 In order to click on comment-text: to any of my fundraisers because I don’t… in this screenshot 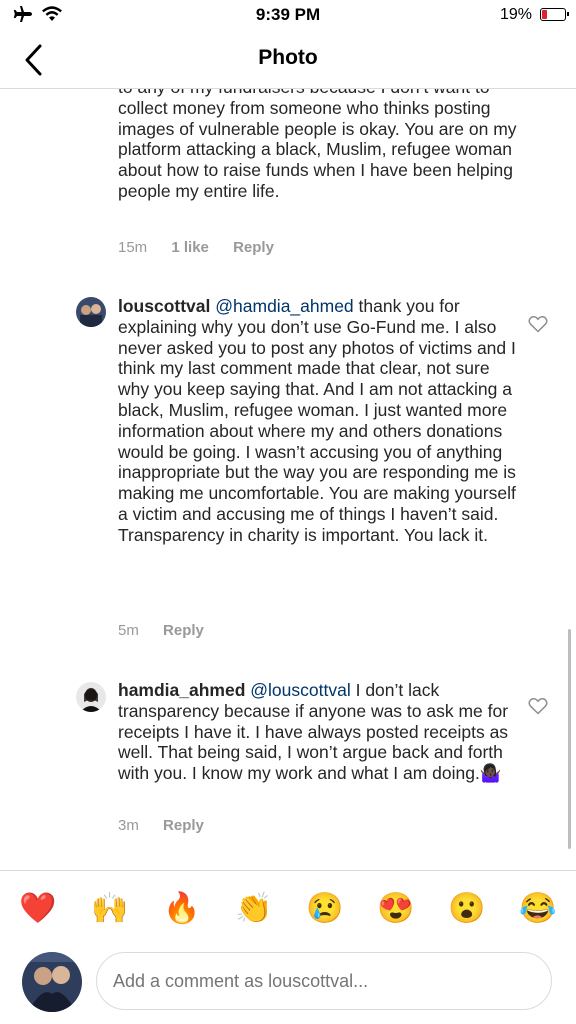, I will do `click(318, 145)`.